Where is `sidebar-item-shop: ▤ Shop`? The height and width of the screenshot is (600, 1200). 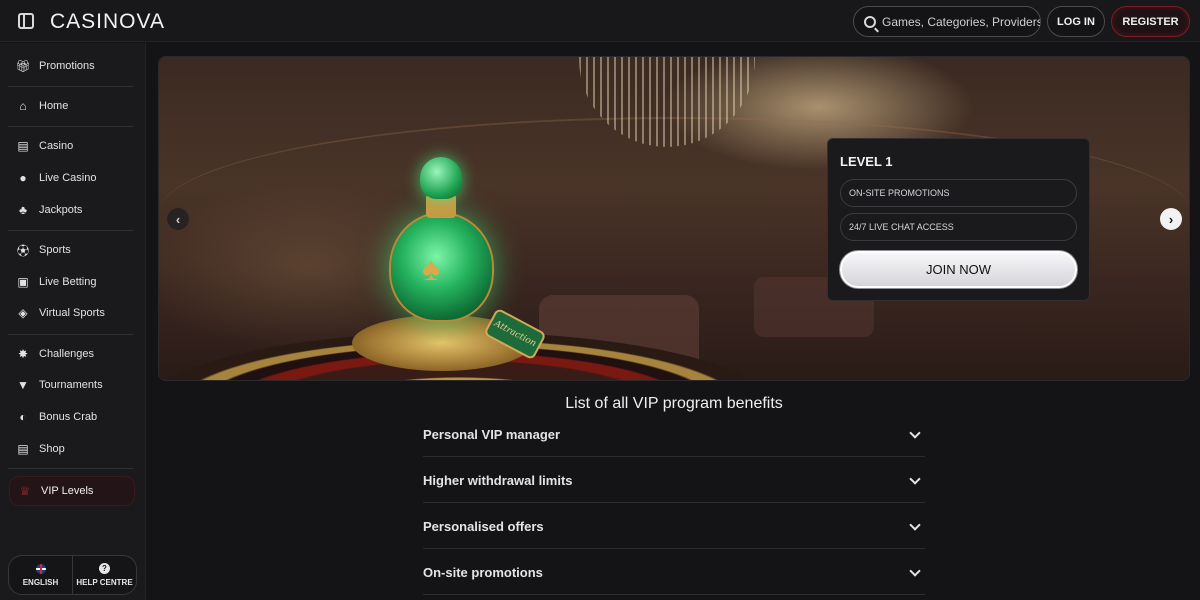 sidebar-item-shop: ▤ Shop is located at coordinates (40, 449).